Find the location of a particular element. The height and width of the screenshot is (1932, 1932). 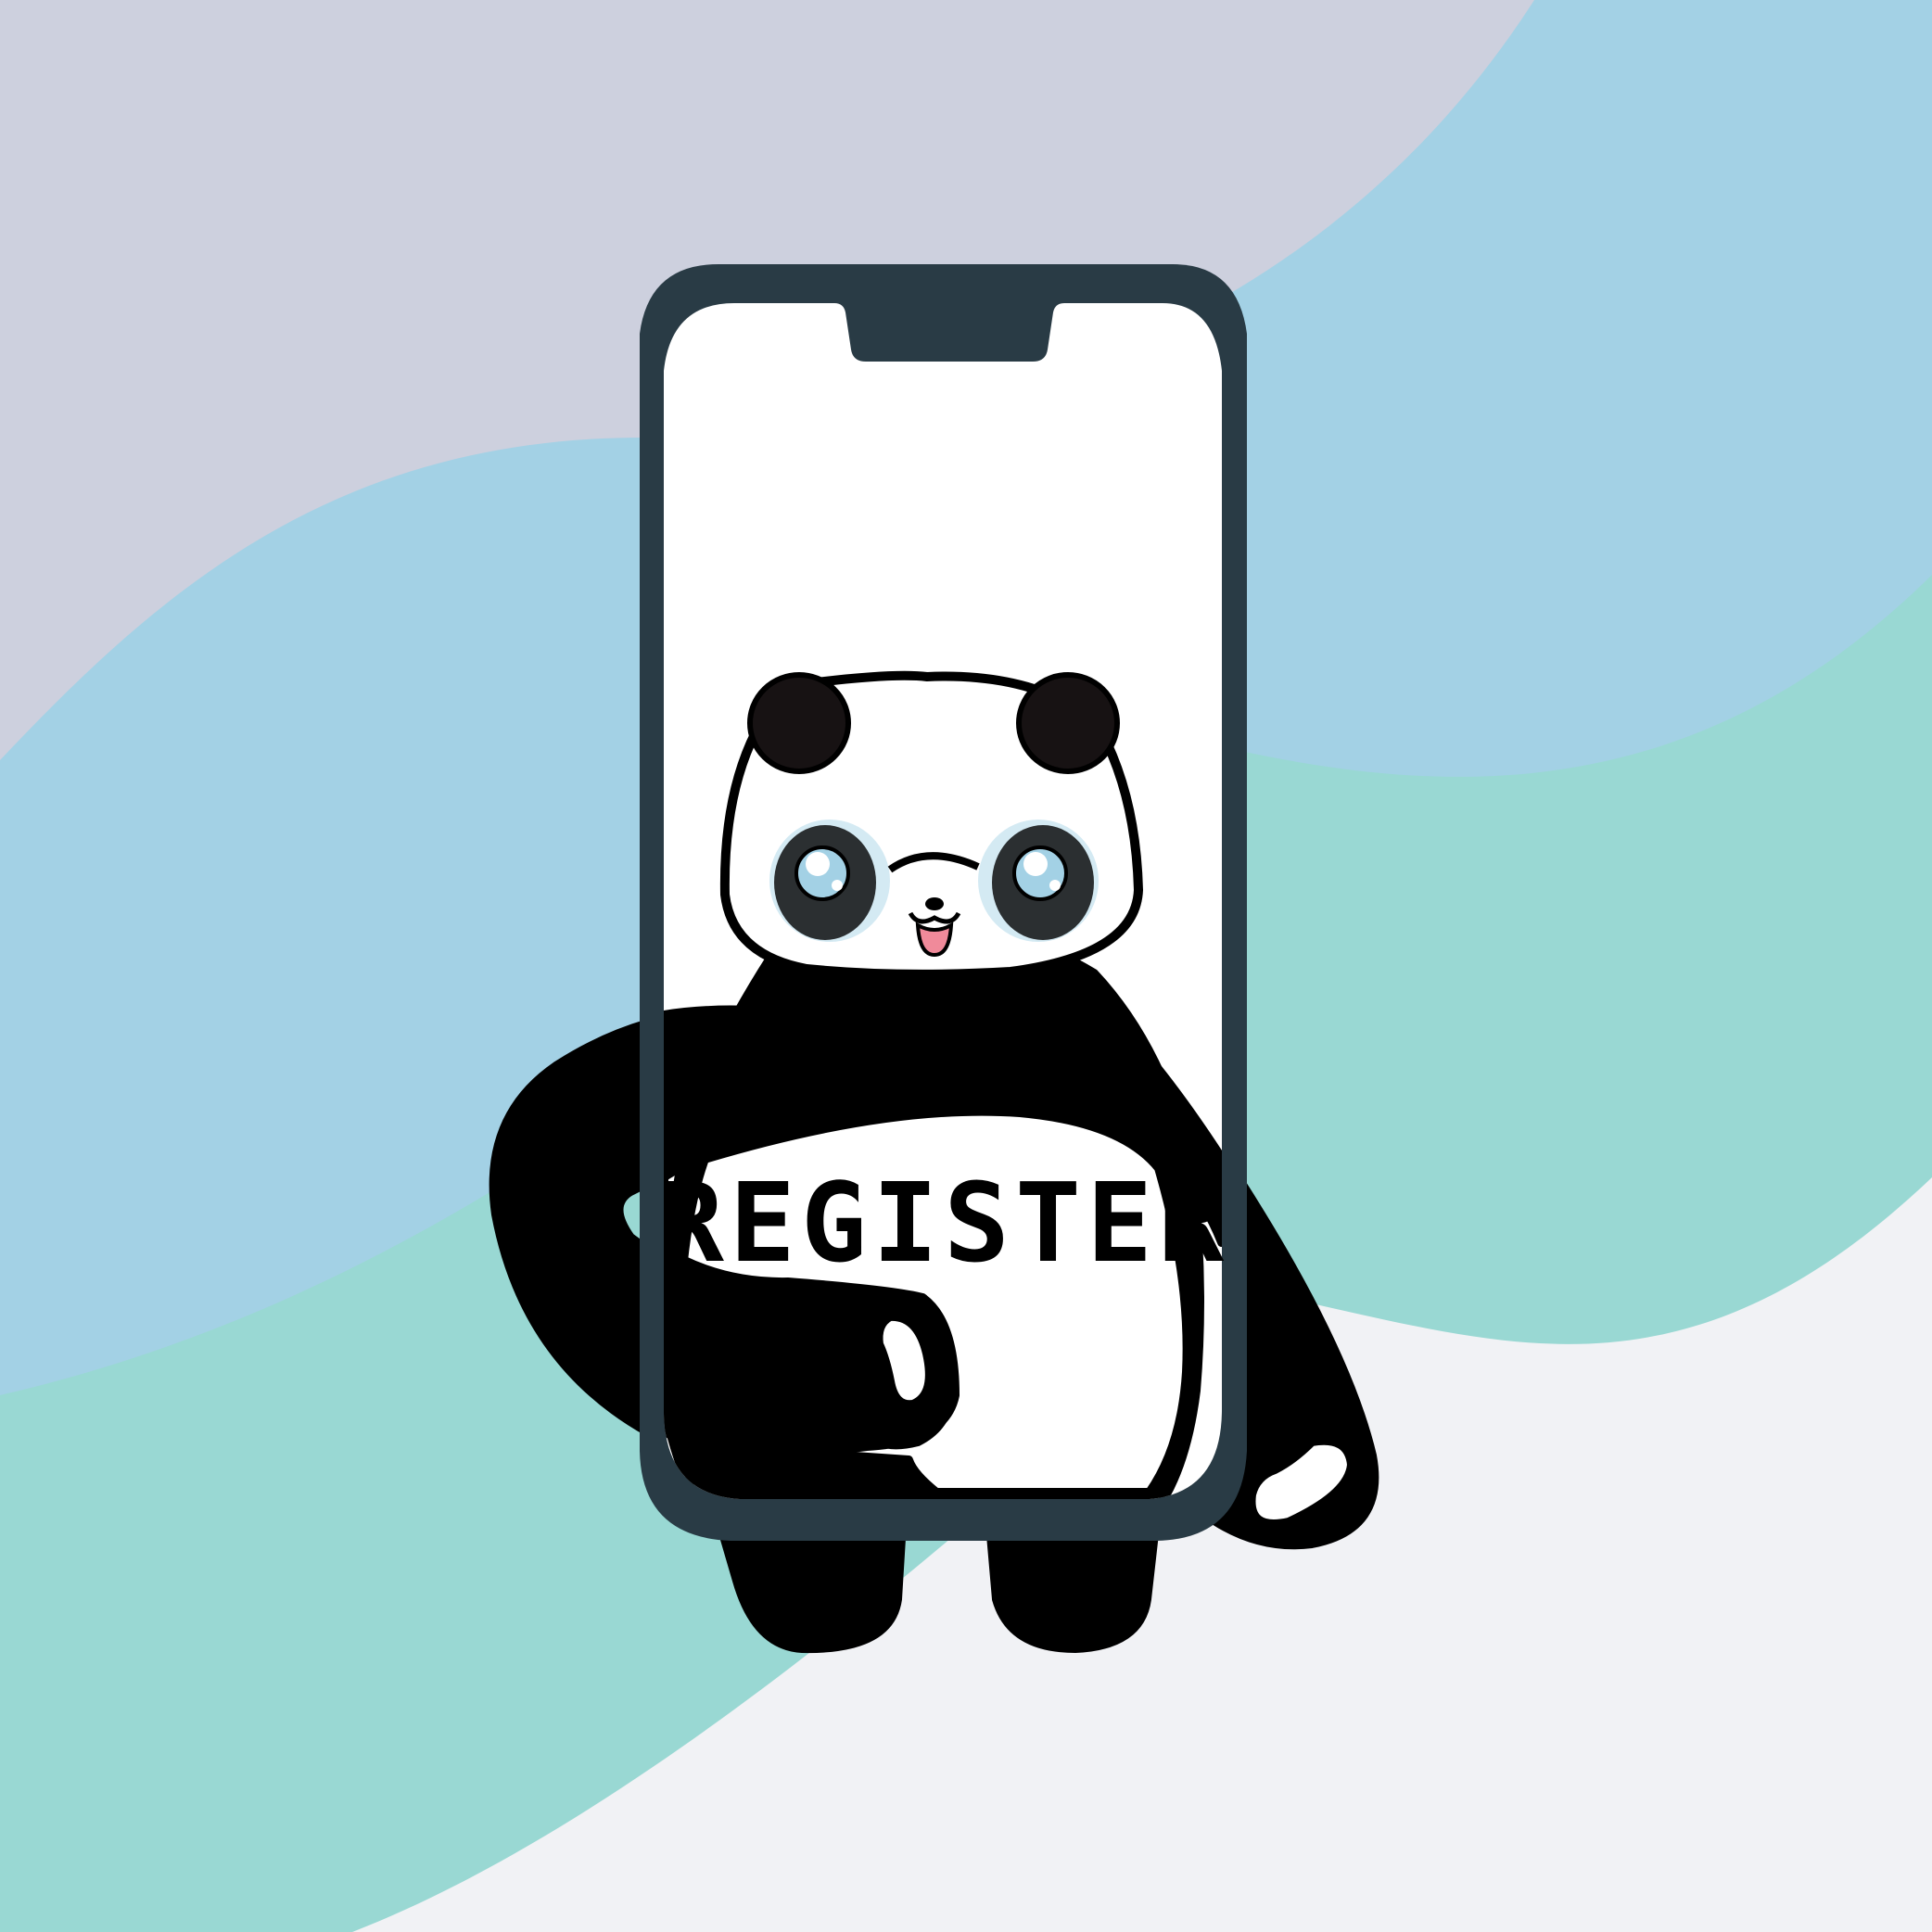

right-eye-shine is located at coordinates (1035, 864).